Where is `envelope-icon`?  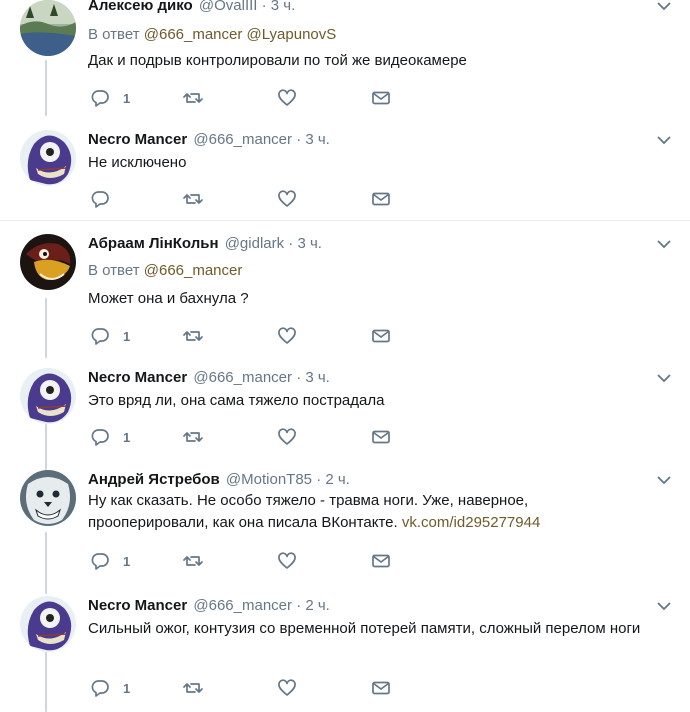 envelope-icon is located at coordinates (381, 199).